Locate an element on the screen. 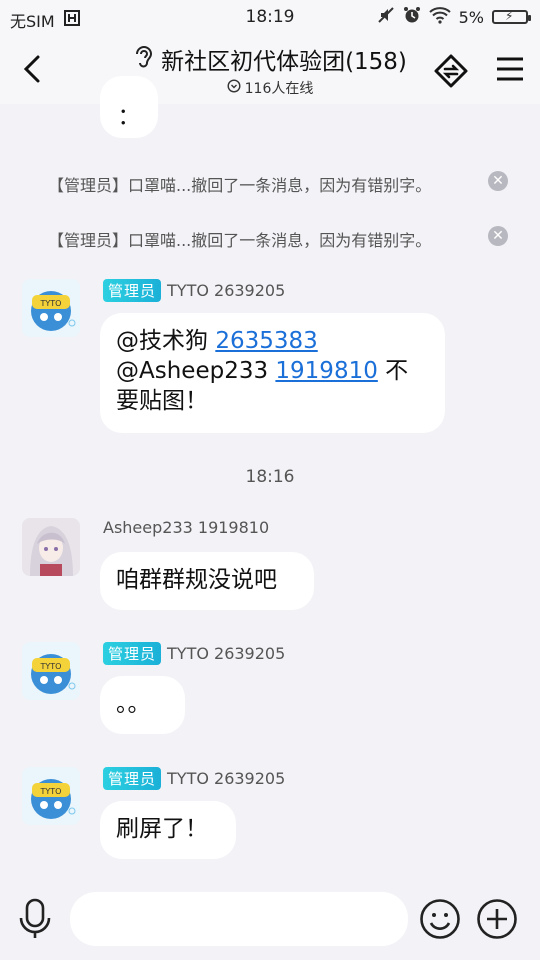  back-button is located at coordinates (33, 69).